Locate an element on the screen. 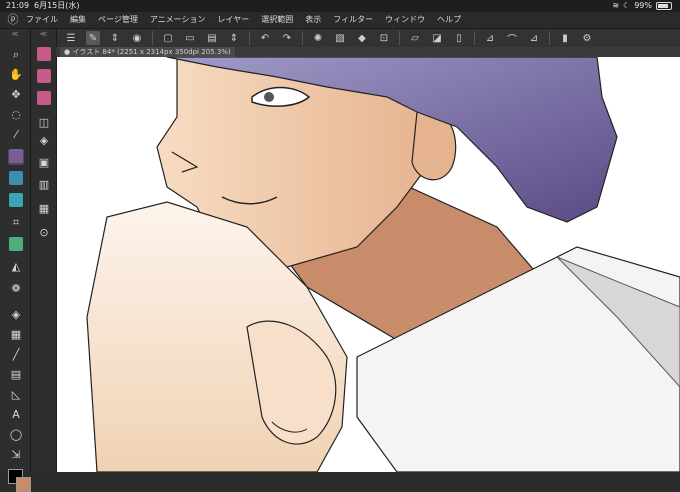 The image size is (680, 492). sub-tool-palette: ≪ ◫ ◈ ▣ ▥ ▦ ⊙ is located at coordinates (44, 250).